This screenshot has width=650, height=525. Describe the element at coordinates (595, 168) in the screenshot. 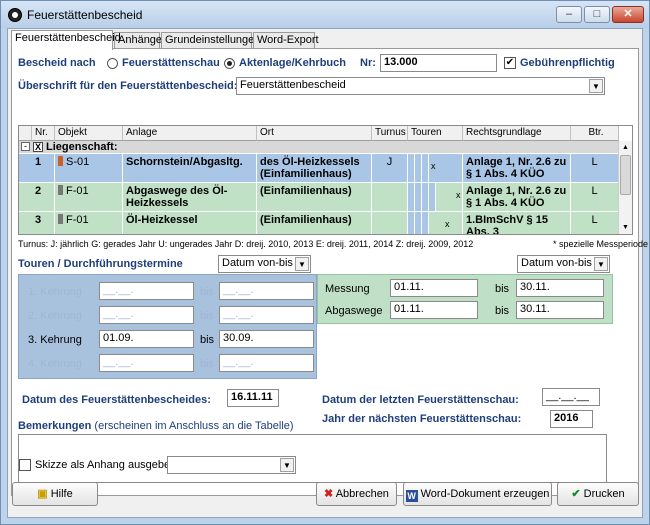

I see `cell-btr: L` at that location.